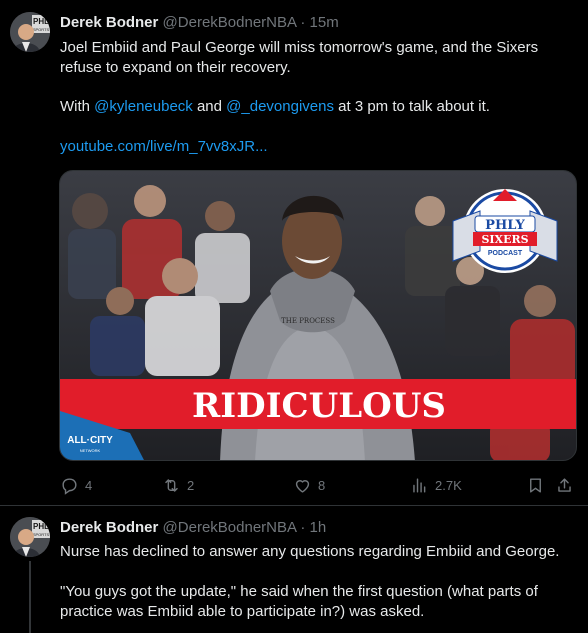  I want to click on views-count: 2.7K, so click(448, 485).